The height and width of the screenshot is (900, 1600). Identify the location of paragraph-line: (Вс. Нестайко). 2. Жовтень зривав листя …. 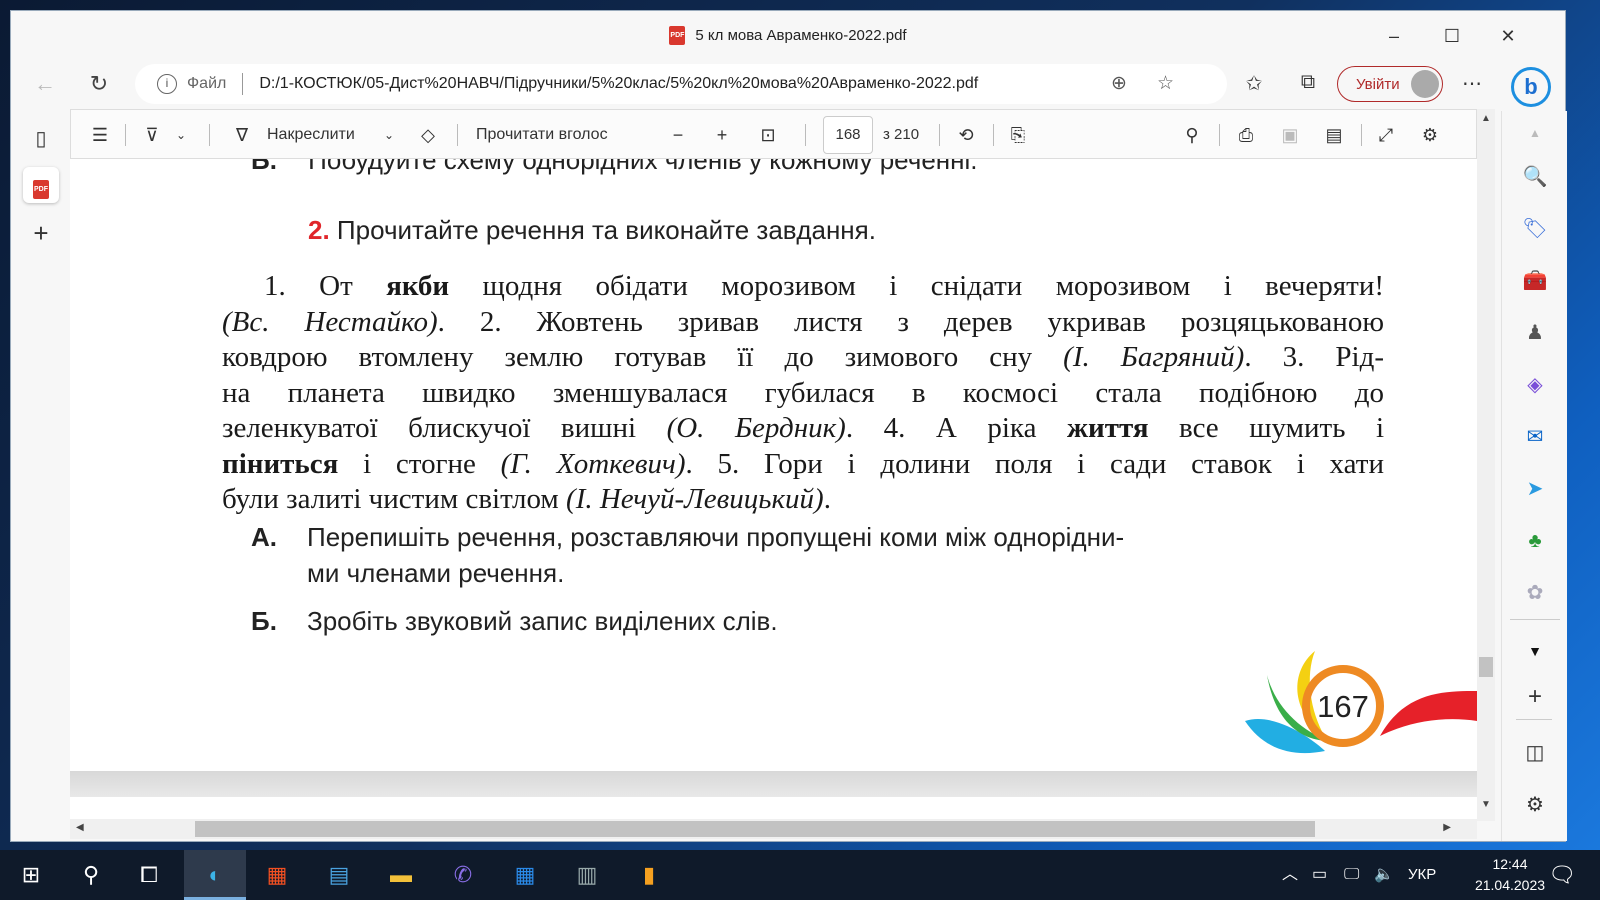
(803, 322).